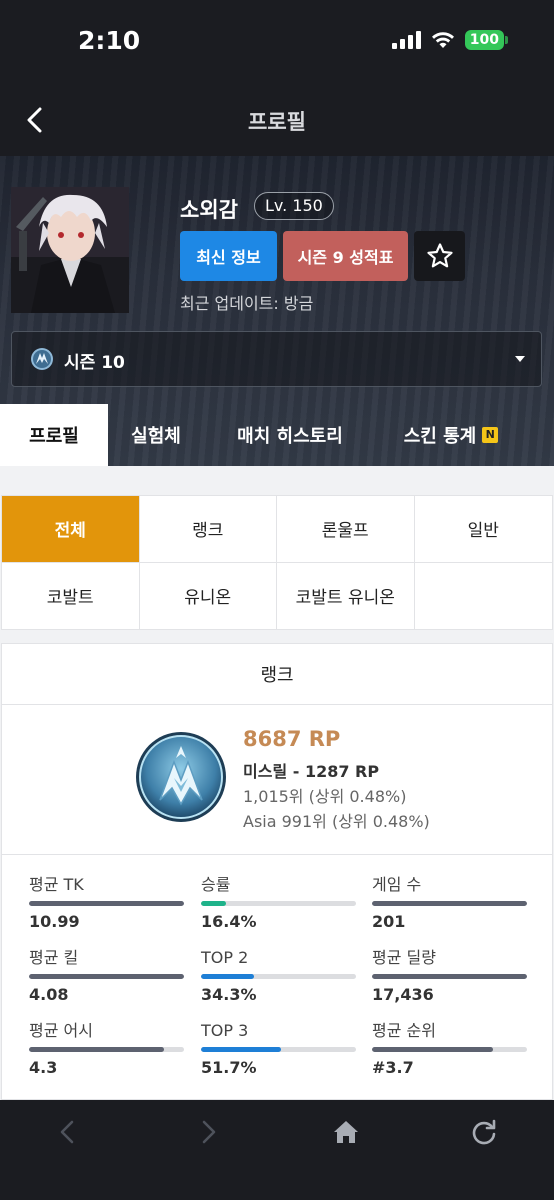  Describe the element at coordinates (277, 674) in the screenshot. I see `rank-card-title: 랭크` at that location.